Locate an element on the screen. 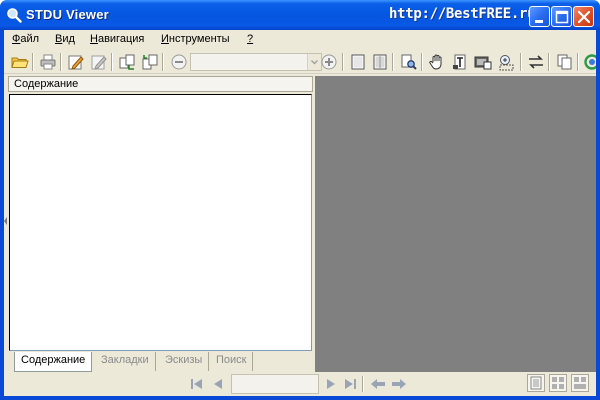 This screenshot has height=400, width=600. menu-help: ? is located at coordinates (250, 39).